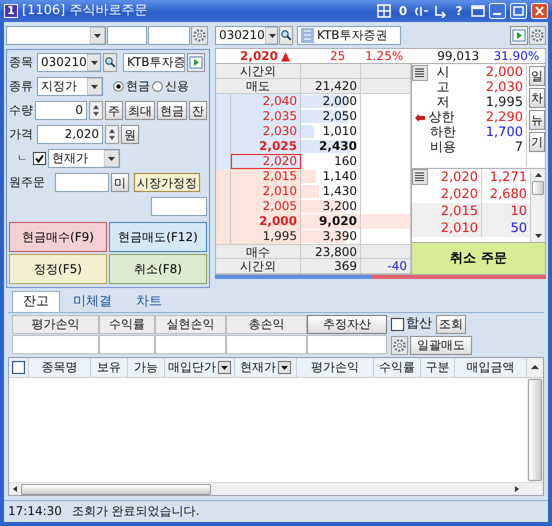  What do you see at coordinates (92, 301) in the screenshot?
I see `tab: 미체결` at bounding box center [92, 301].